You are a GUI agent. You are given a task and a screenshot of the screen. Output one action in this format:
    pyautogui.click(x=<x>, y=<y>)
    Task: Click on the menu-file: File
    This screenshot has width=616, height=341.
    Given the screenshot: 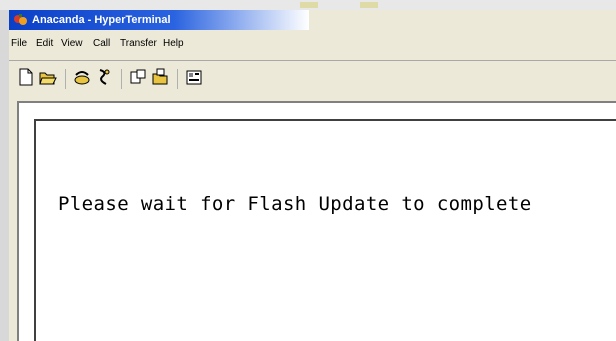 What is the action you would take?
    pyautogui.click(x=19, y=44)
    